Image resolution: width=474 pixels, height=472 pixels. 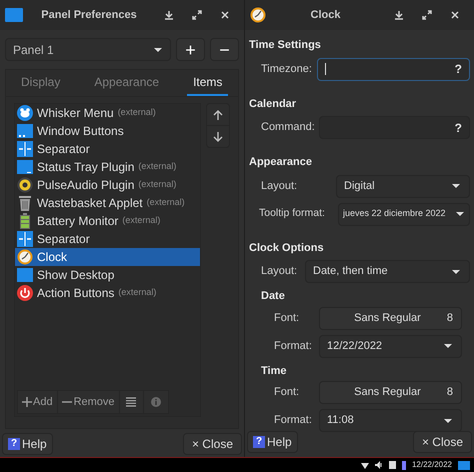 I want to click on list-item: Status Tray Plugin (external), so click(x=107, y=167).